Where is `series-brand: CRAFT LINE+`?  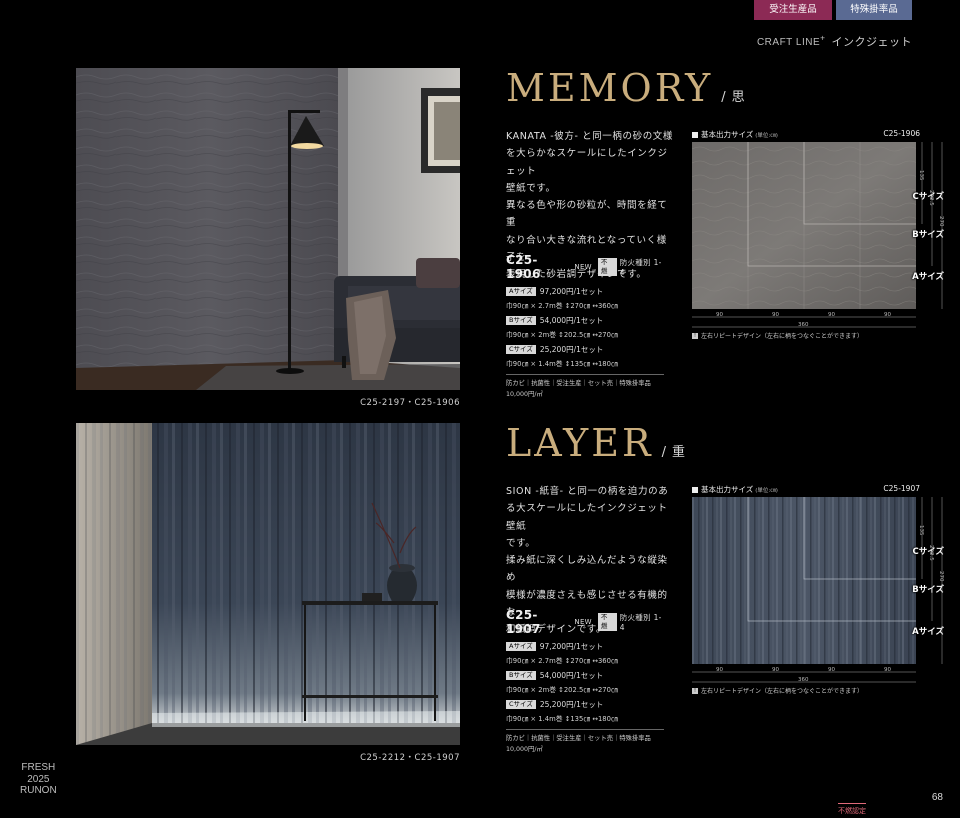 series-brand: CRAFT LINE+ is located at coordinates (791, 41).